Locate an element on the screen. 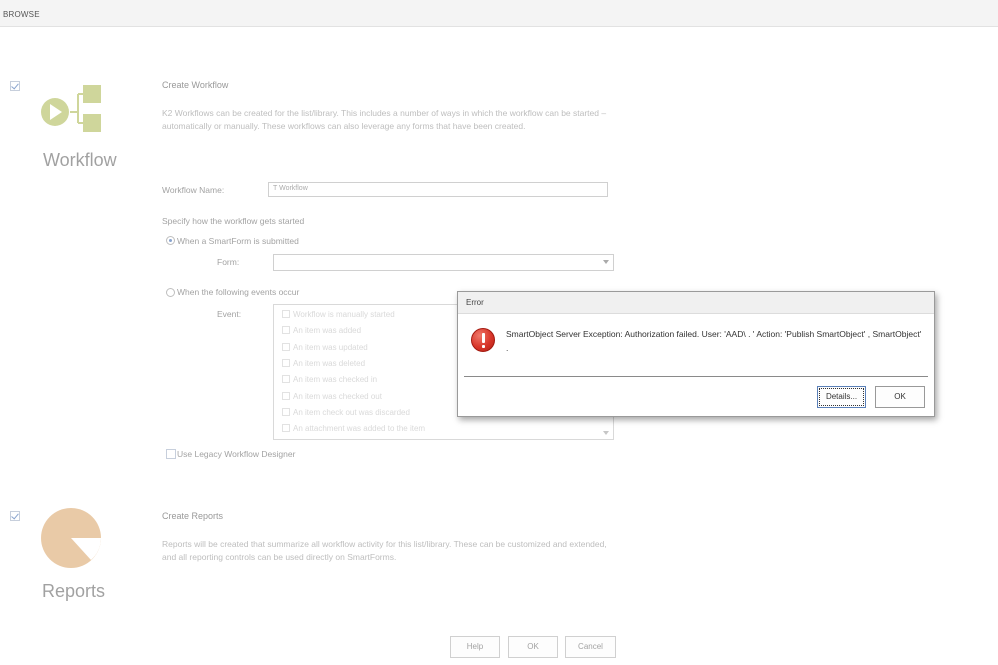  reports-pie-icon is located at coordinates (71, 538).